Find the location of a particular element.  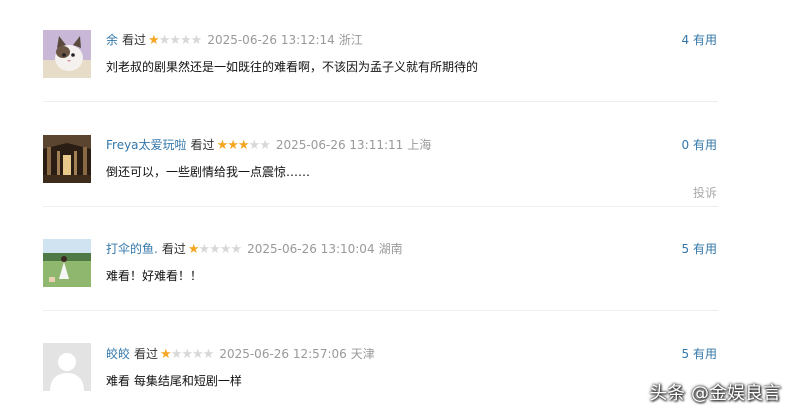

comment-header: 打伞的鱼. 看过 ★★★★★ 2025-06-26 13:10:04 湖南 is located at coordinates (254, 249).